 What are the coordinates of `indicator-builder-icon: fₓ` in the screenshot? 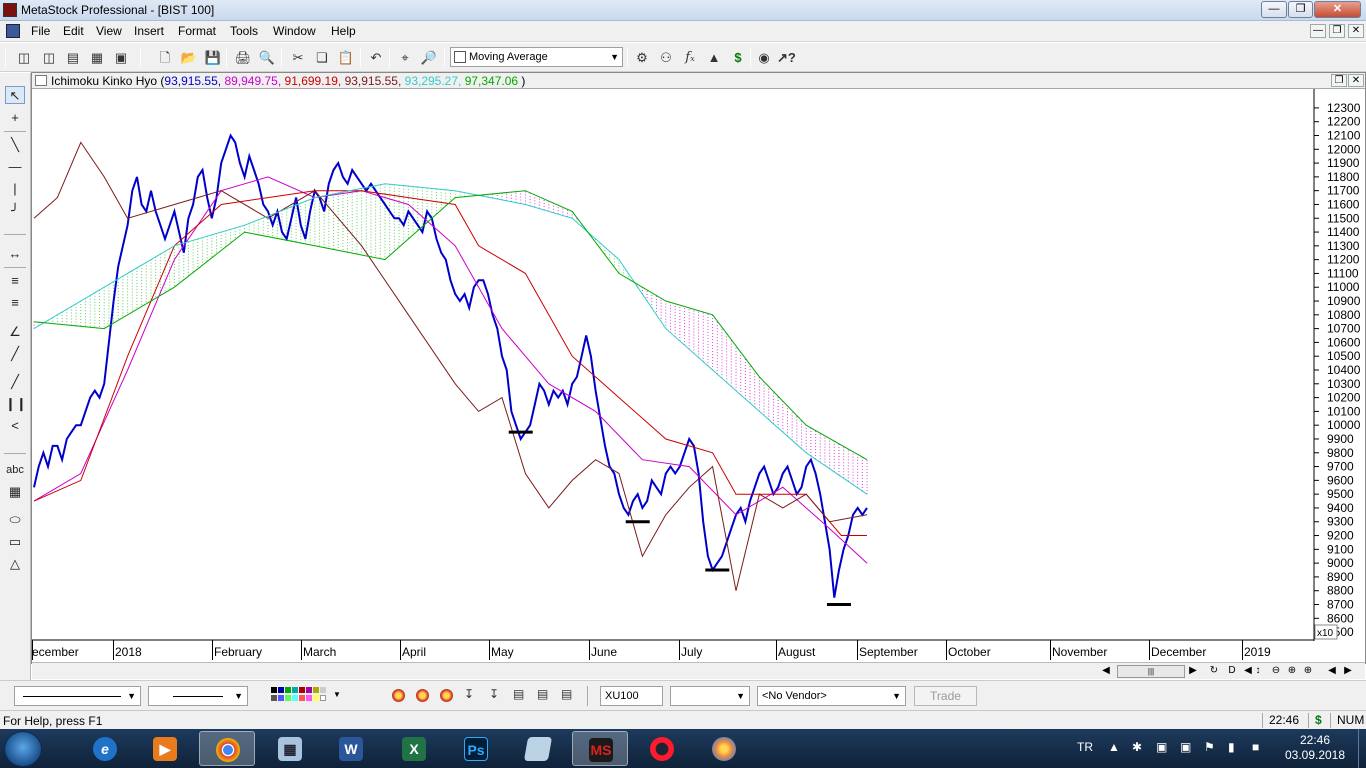 It's located at (690, 57).